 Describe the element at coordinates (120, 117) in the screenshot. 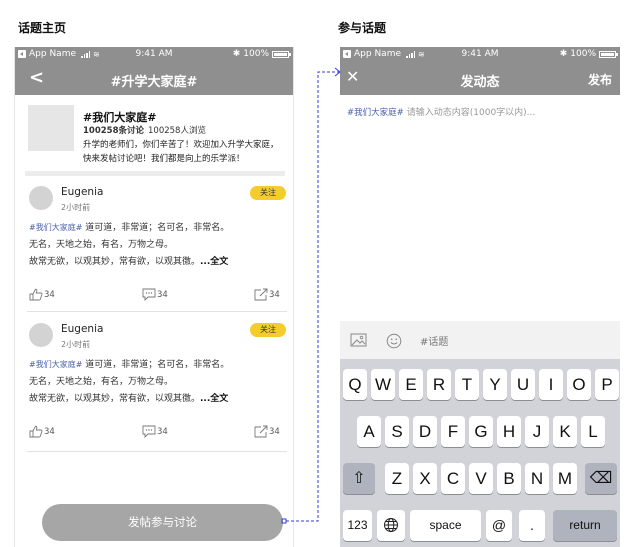

I see `topic-name: #我们大家庭#` at that location.